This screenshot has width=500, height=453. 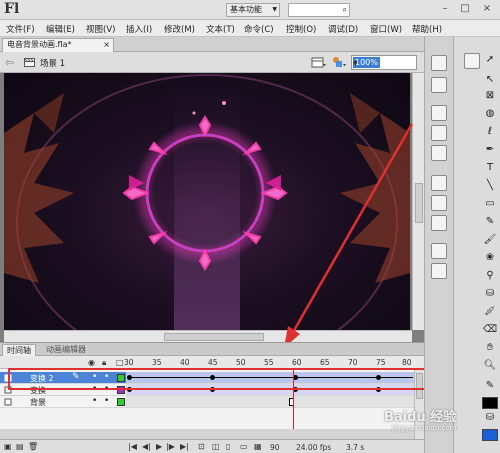 What do you see at coordinates (38, 402) in the screenshot?
I see `layer-name: 背景` at bounding box center [38, 402].